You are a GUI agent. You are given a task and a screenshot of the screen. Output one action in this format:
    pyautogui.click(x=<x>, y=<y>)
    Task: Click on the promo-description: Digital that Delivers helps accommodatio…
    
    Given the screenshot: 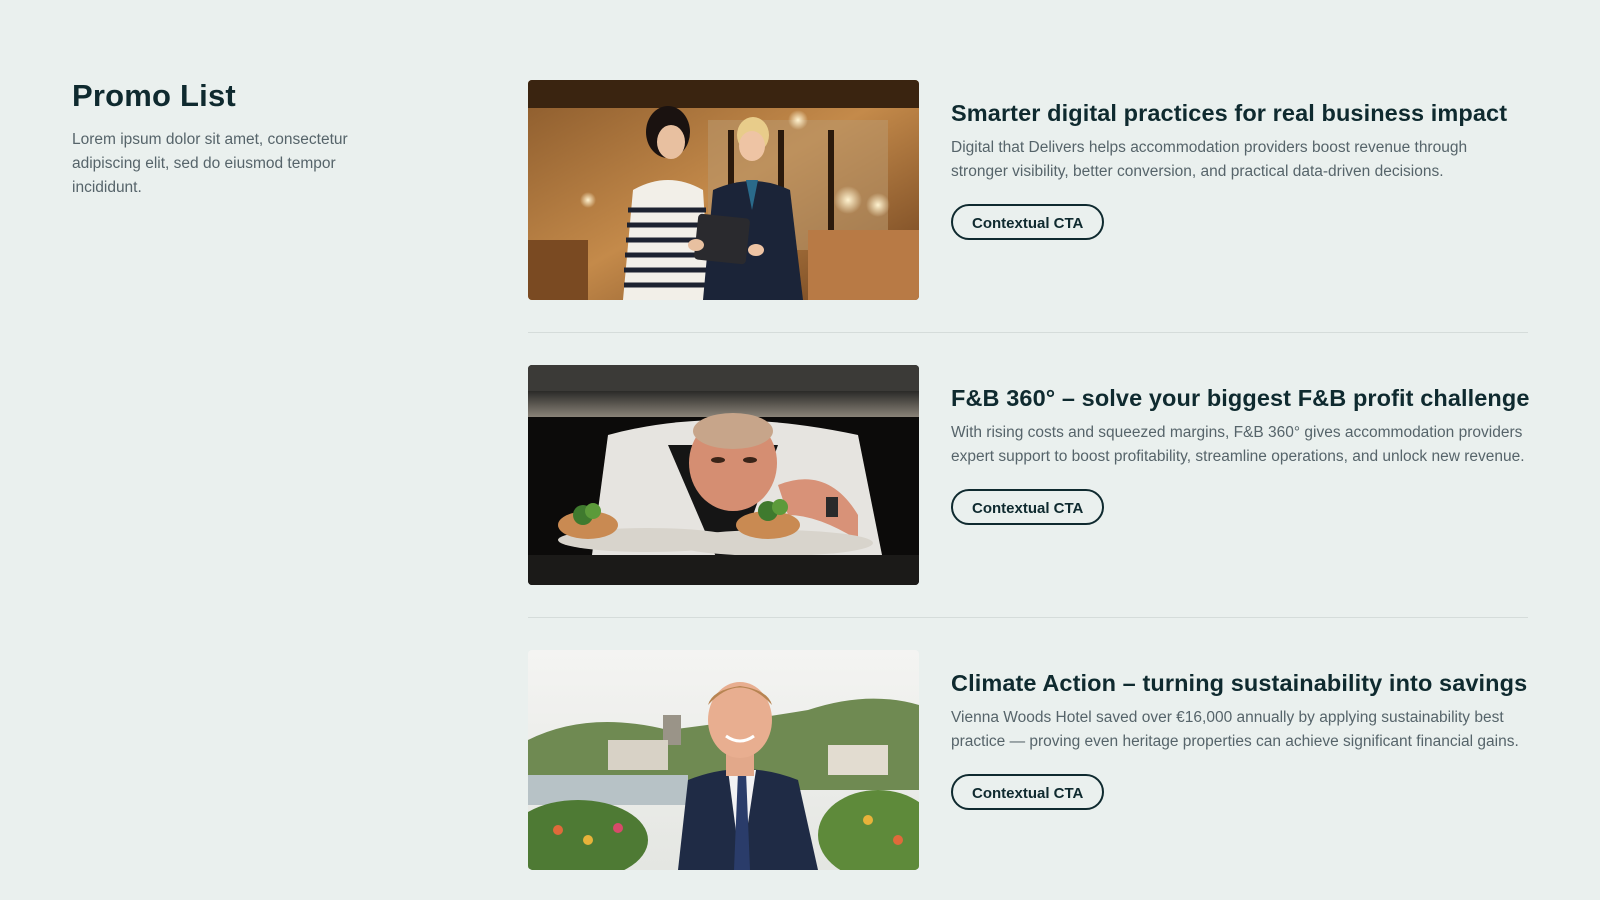 What is the action you would take?
    pyautogui.click(x=1209, y=159)
    